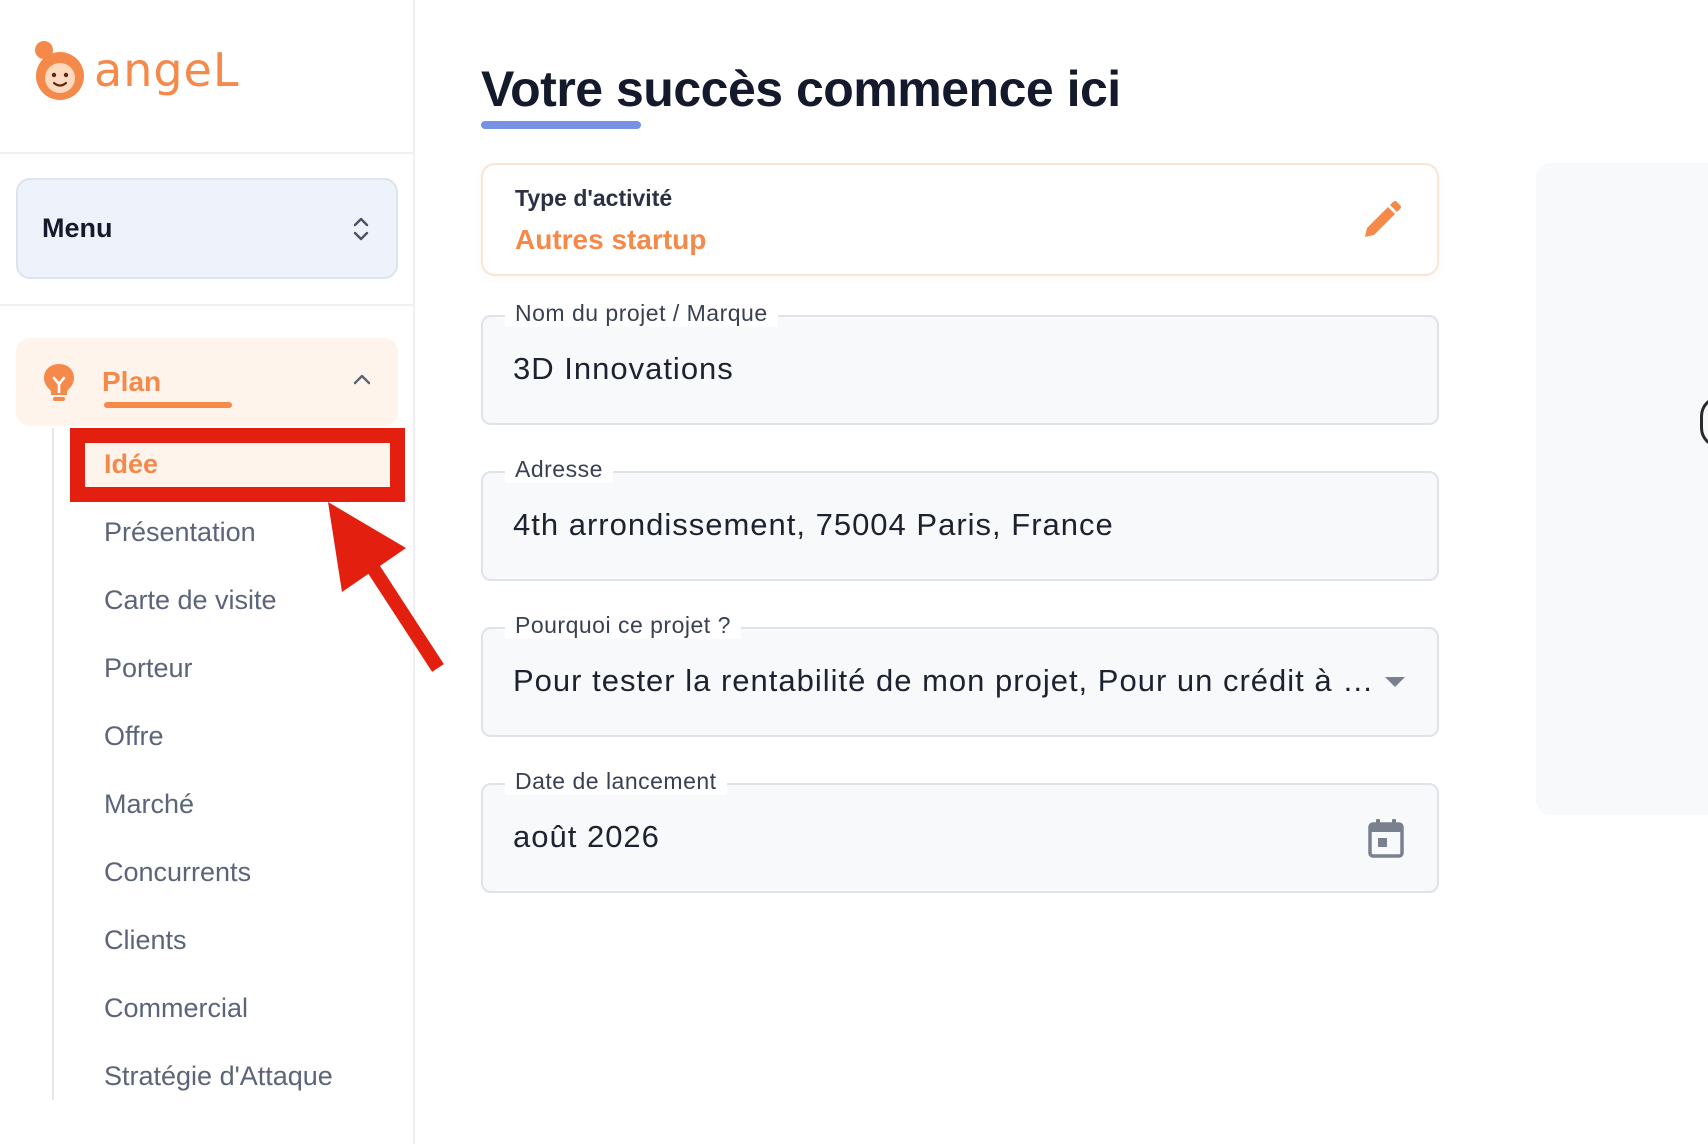  What do you see at coordinates (386, 587) in the screenshot?
I see `annotation-arrow-icon` at bounding box center [386, 587].